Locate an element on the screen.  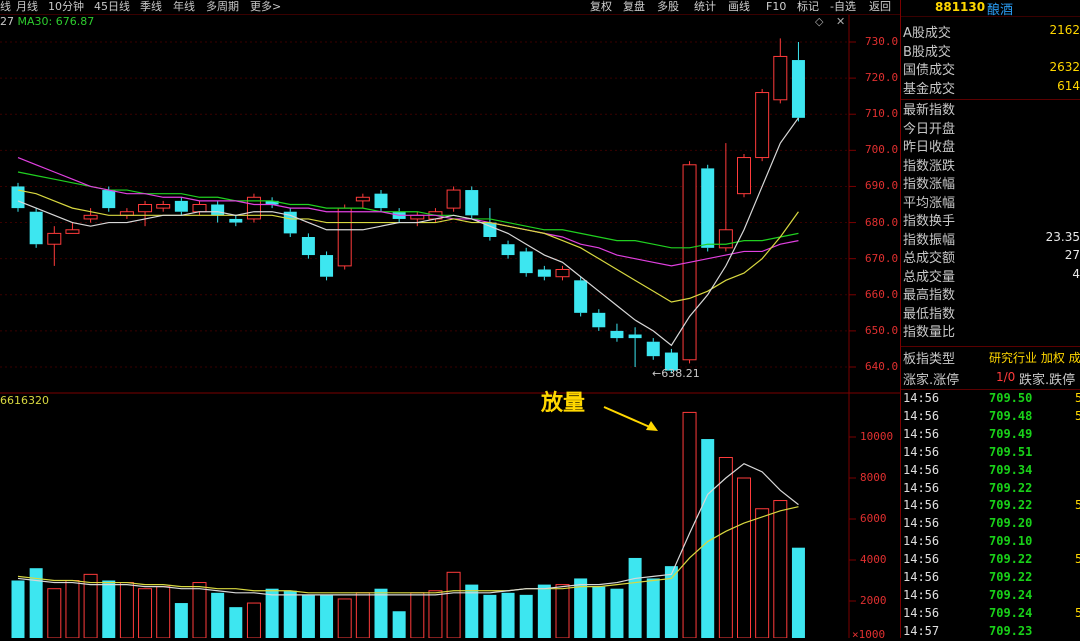
volume-tick-label: 2000 is located at coordinates (873, 600).